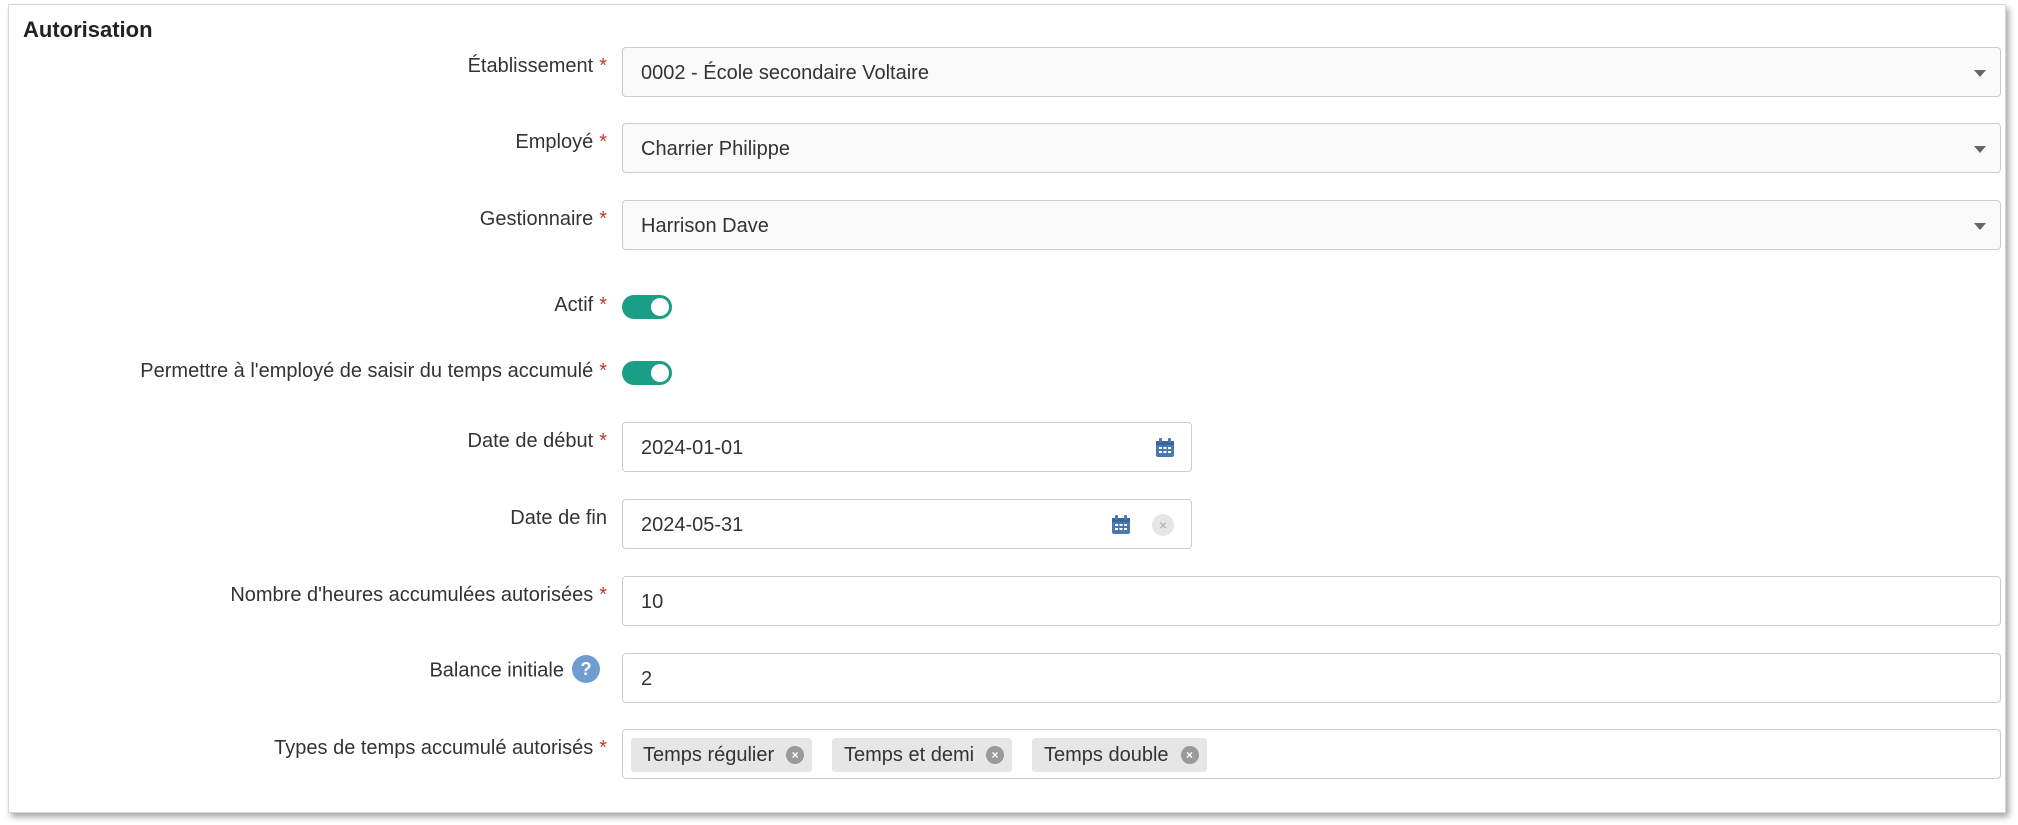 The image size is (2018, 825). Describe the element at coordinates (1311, 72) in the screenshot. I see `etablissement-select: 0002 - École secondaire Voltaire` at that location.